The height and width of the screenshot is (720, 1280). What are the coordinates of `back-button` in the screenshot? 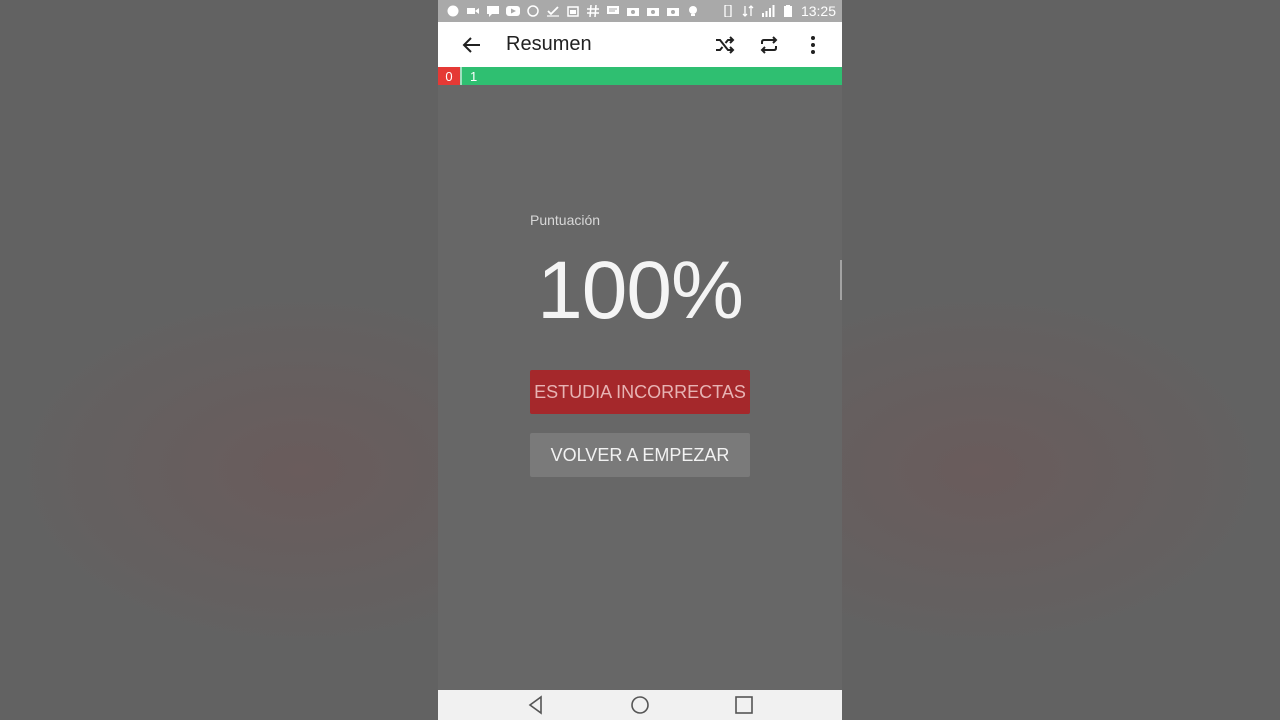 It's located at (472, 45).